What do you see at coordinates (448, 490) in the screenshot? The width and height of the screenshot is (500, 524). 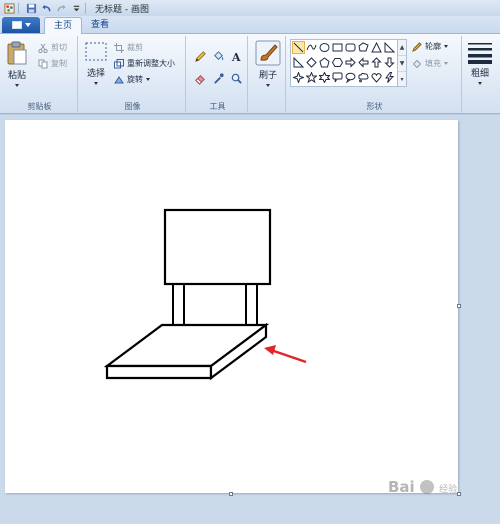 I see `watermark-suffix: 经验` at bounding box center [448, 490].